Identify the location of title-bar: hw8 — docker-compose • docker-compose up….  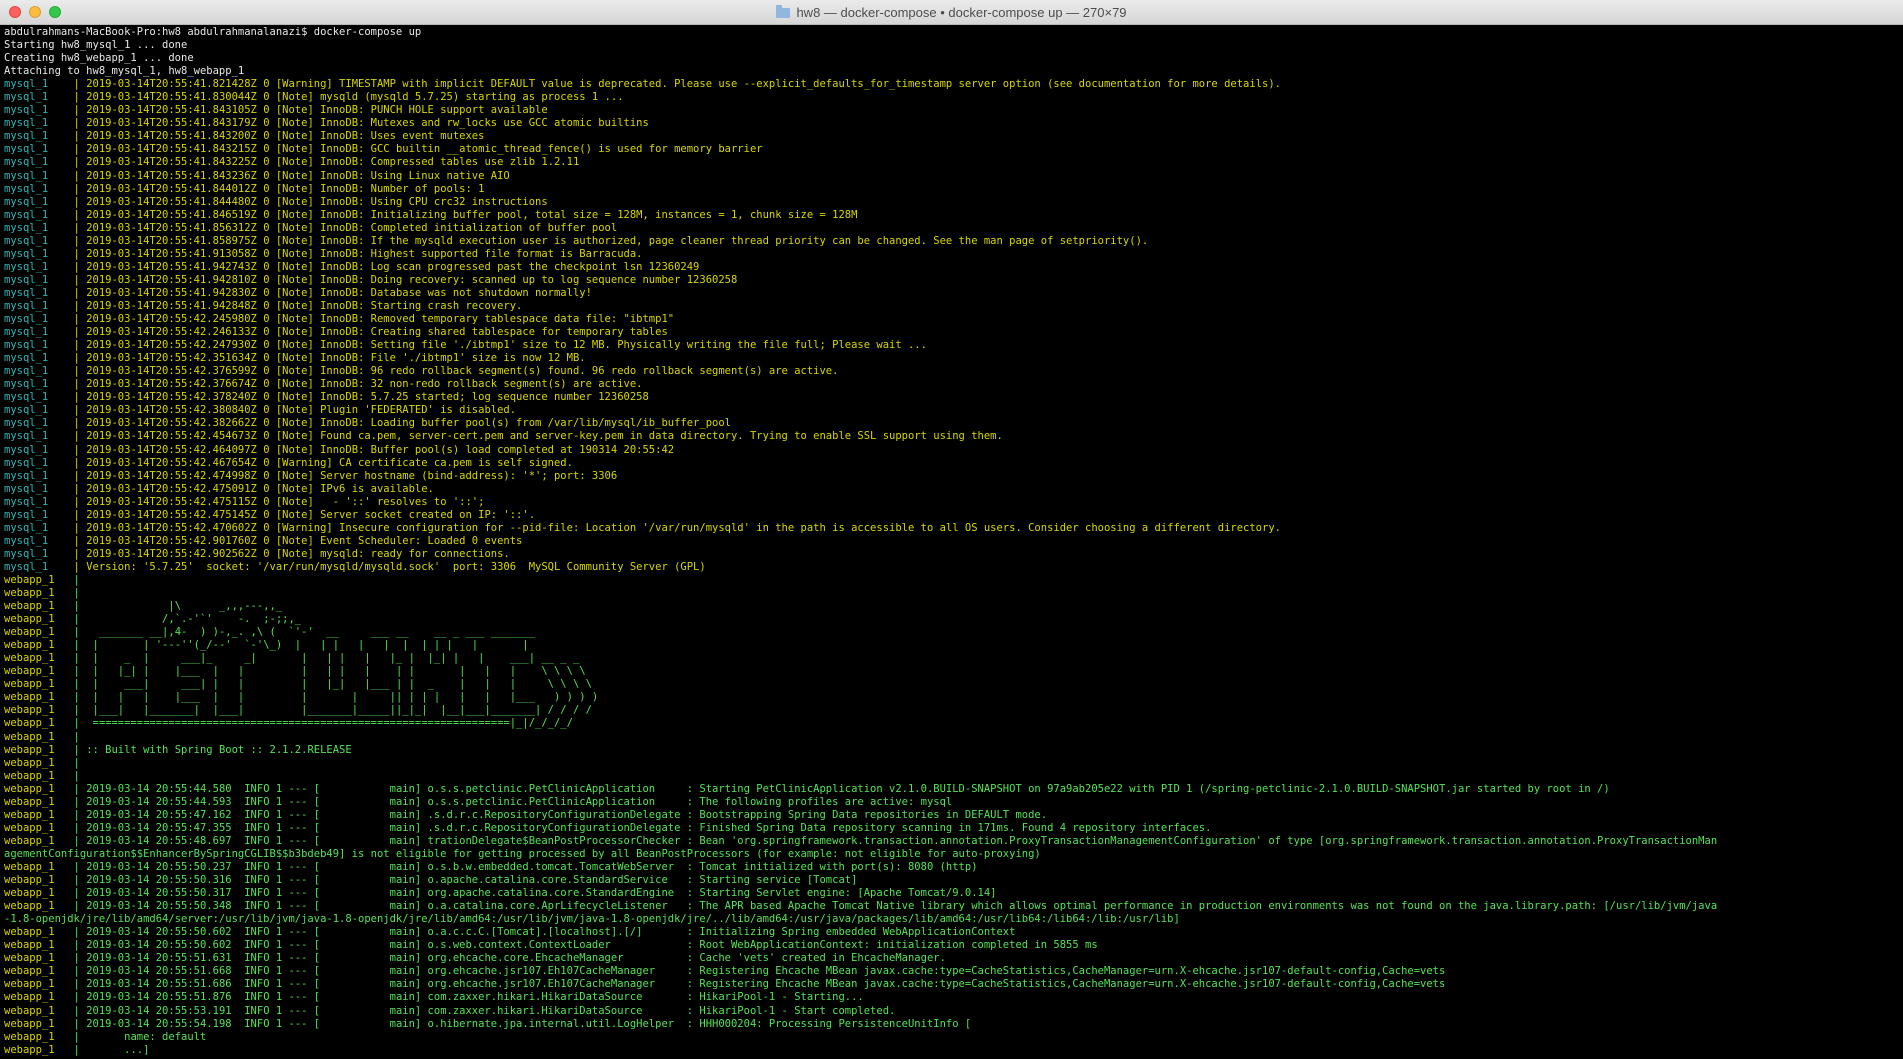
(951, 12).